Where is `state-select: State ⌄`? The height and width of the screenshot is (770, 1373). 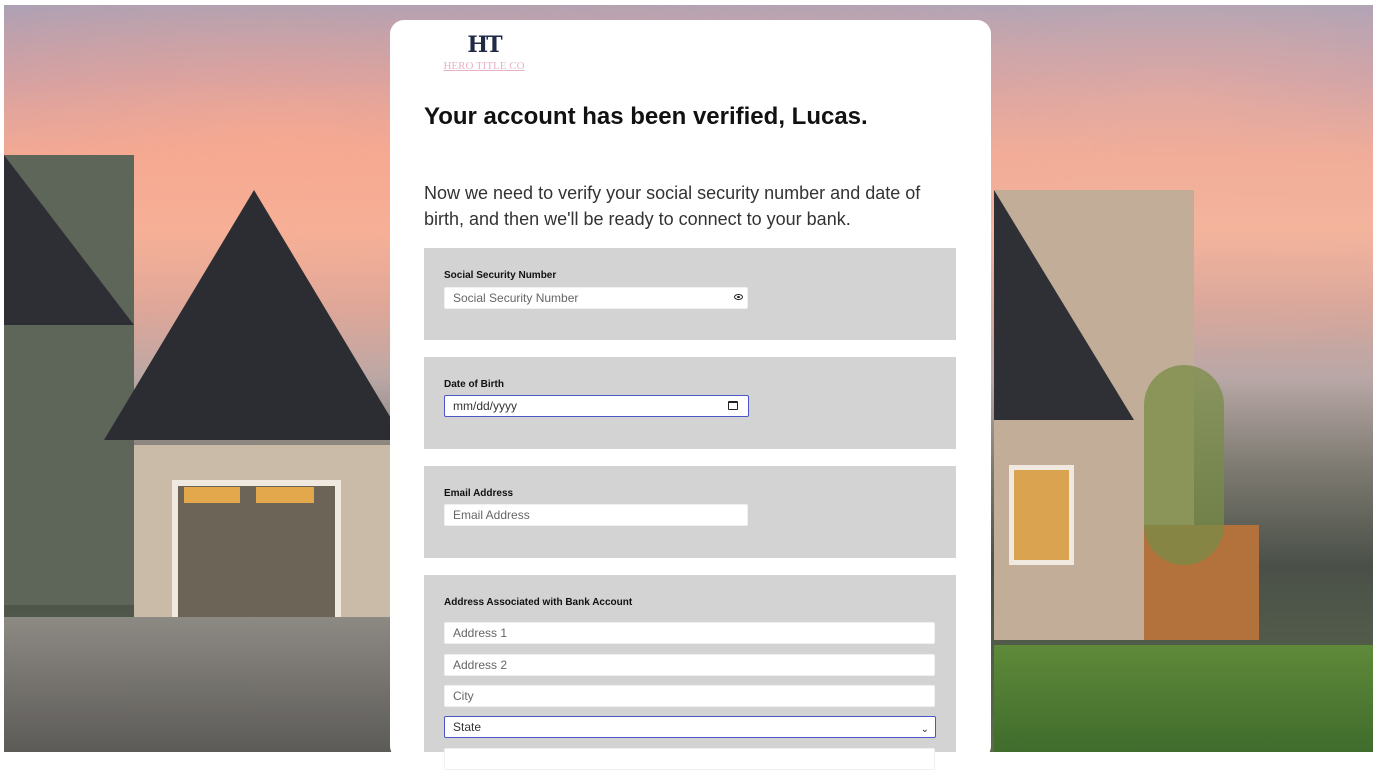 state-select: State ⌄ is located at coordinates (690, 727).